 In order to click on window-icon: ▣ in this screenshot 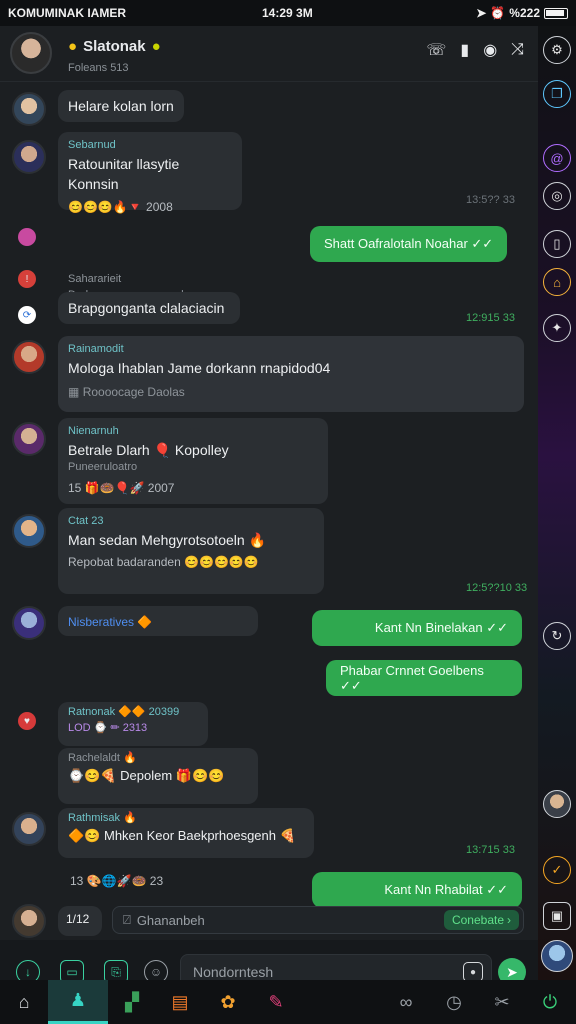, I will do `click(557, 916)`.